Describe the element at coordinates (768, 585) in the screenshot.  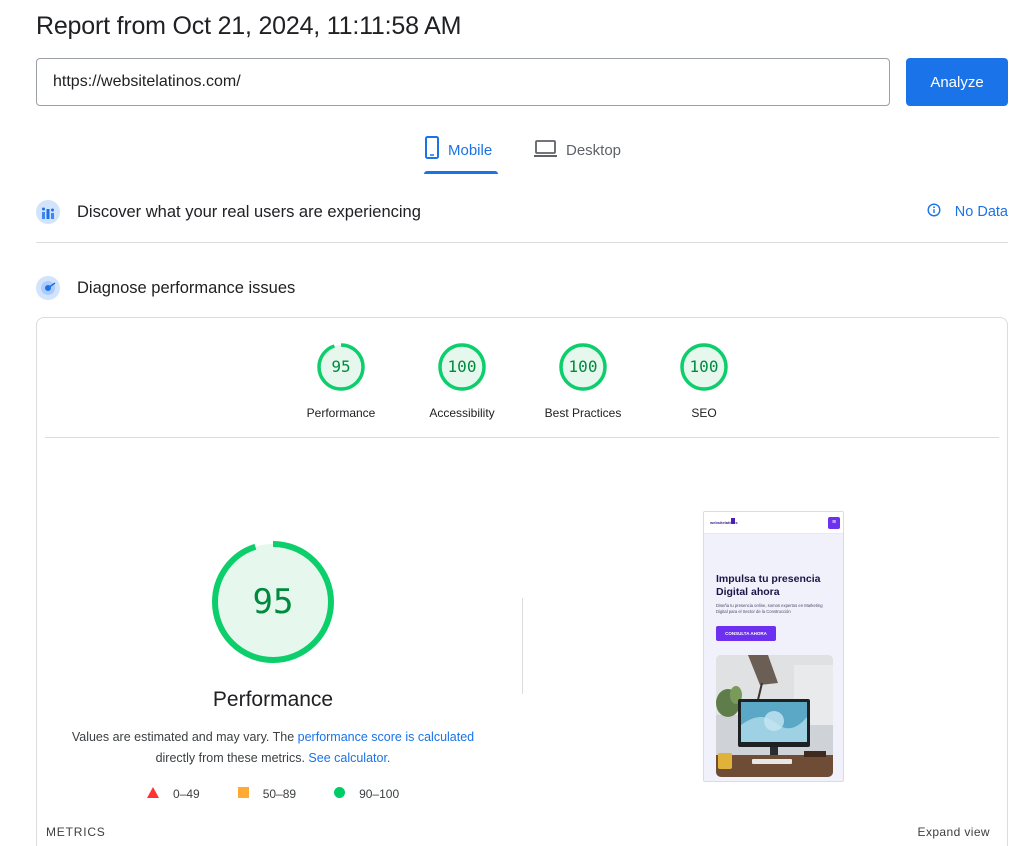
I see `preview-hero-title: Impulsa tu presencia Digital ahora` at that location.